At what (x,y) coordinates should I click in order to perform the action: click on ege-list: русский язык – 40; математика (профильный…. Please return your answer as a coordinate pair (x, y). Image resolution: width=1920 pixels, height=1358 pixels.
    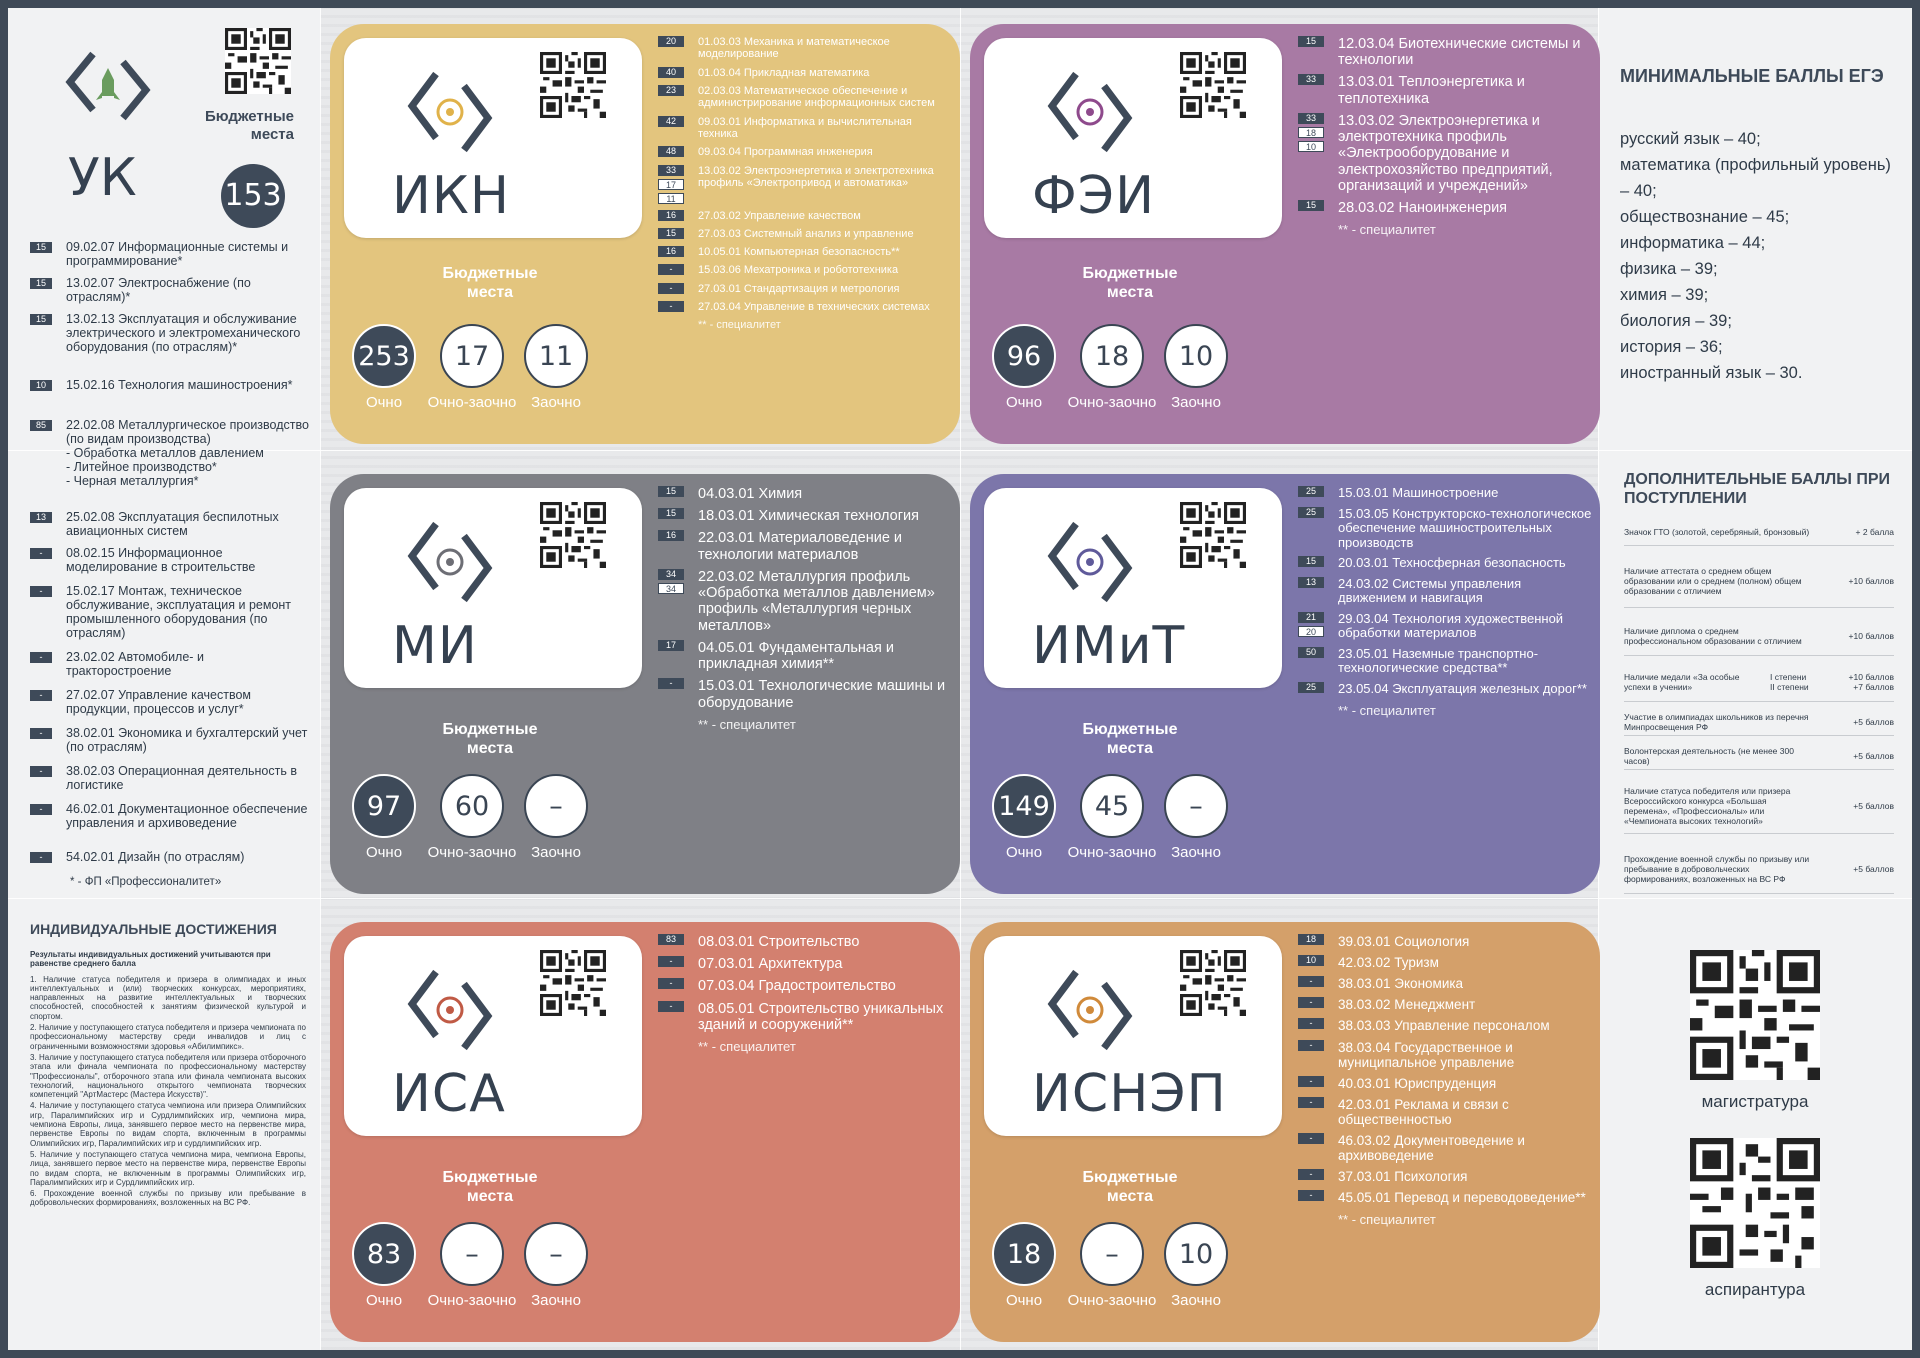
    Looking at the image, I should click on (1756, 256).